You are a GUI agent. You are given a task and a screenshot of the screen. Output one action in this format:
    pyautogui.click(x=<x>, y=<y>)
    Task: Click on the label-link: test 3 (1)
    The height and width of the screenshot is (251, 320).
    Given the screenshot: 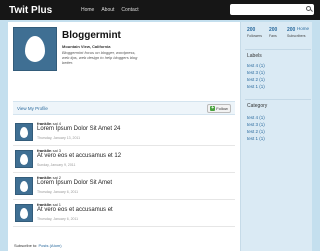 What is the action you would take?
    pyautogui.click(x=256, y=72)
    